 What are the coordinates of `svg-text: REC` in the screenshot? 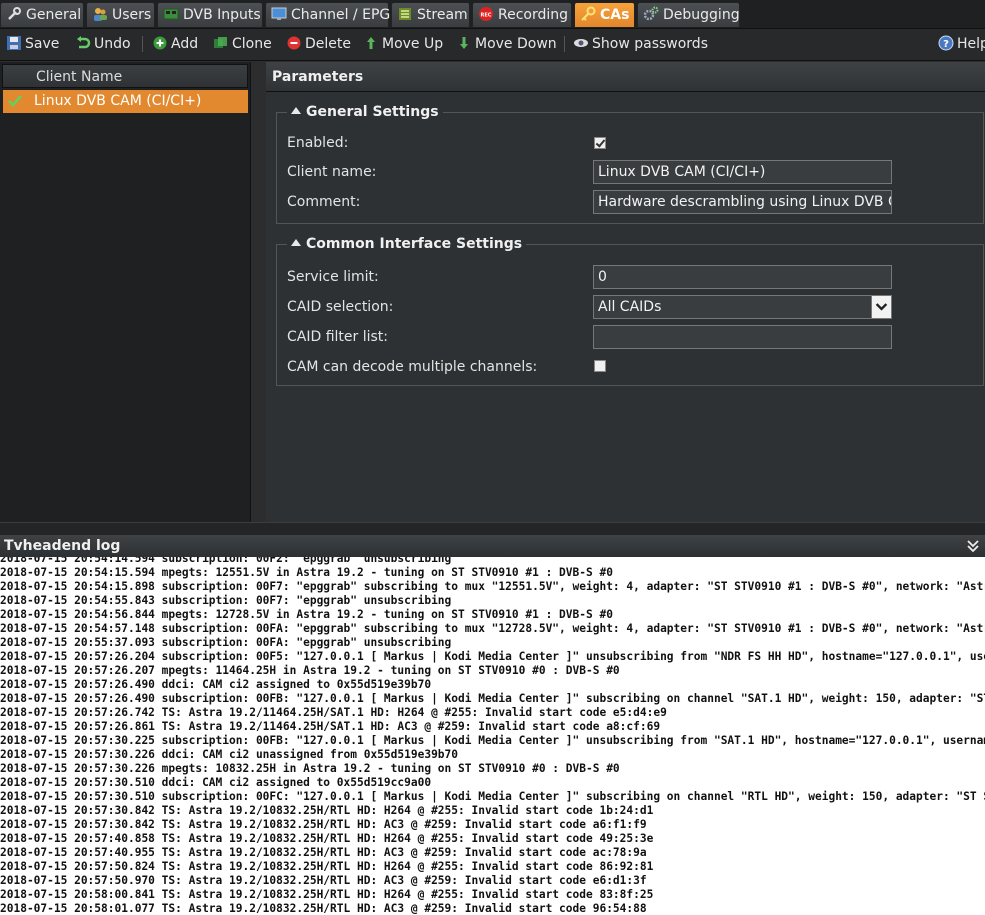 It's located at (486, 16).